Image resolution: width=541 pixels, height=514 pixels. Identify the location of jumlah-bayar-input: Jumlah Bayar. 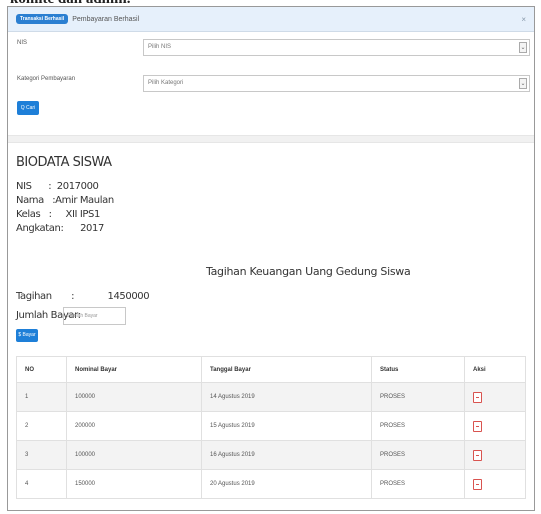
(94, 316).